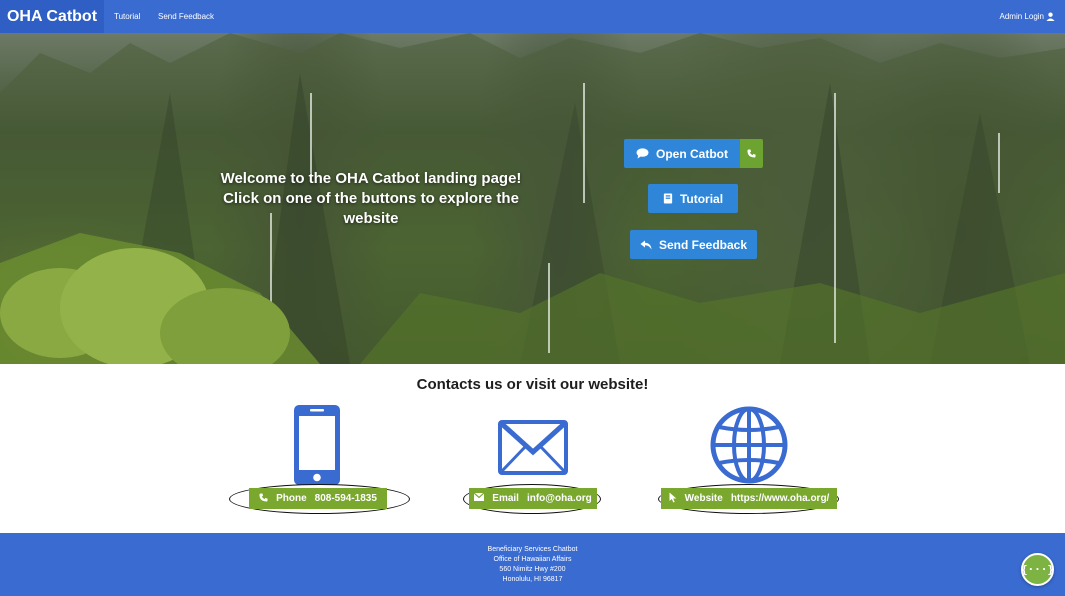 The height and width of the screenshot is (596, 1065). What do you see at coordinates (692, 153) in the screenshot?
I see `open-catbot-label: Open Catbot` at bounding box center [692, 153].